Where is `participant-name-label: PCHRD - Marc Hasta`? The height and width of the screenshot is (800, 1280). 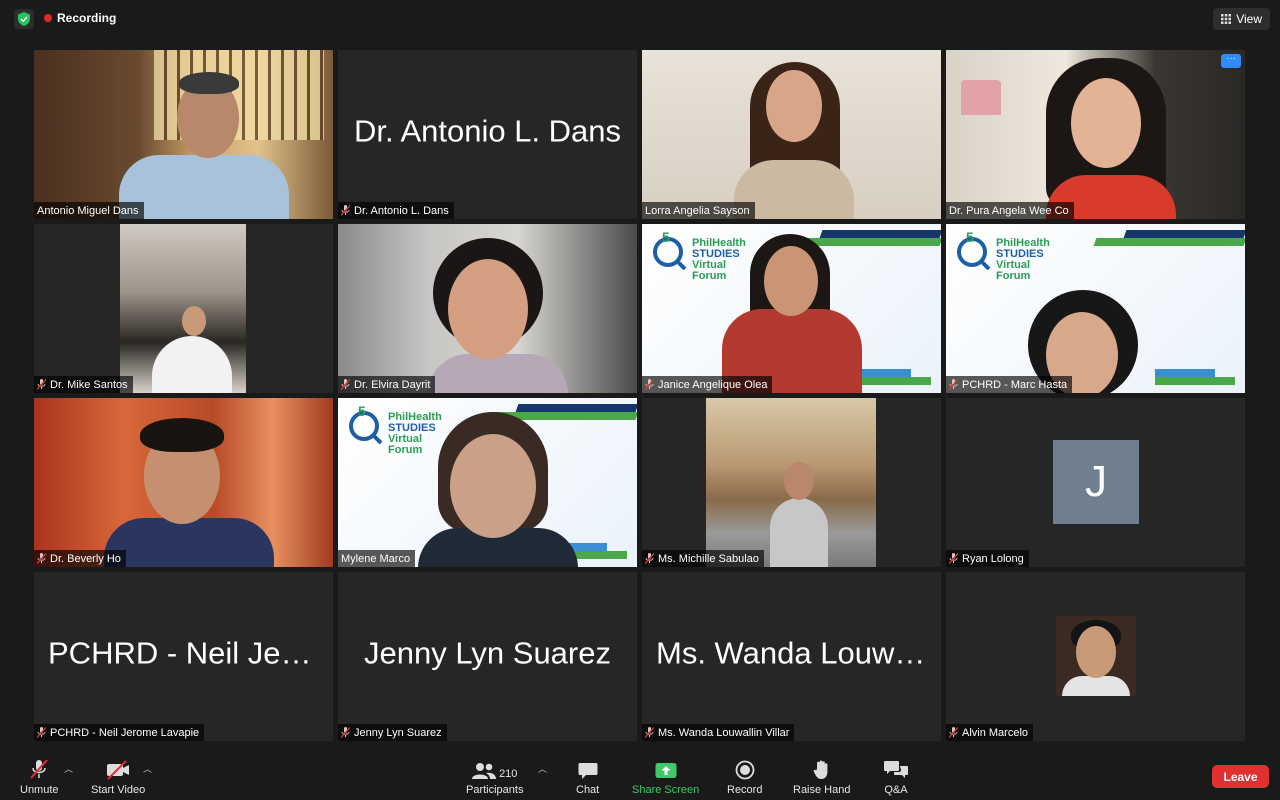 participant-name-label: PCHRD - Marc Hasta is located at coordinates (1009, 384).